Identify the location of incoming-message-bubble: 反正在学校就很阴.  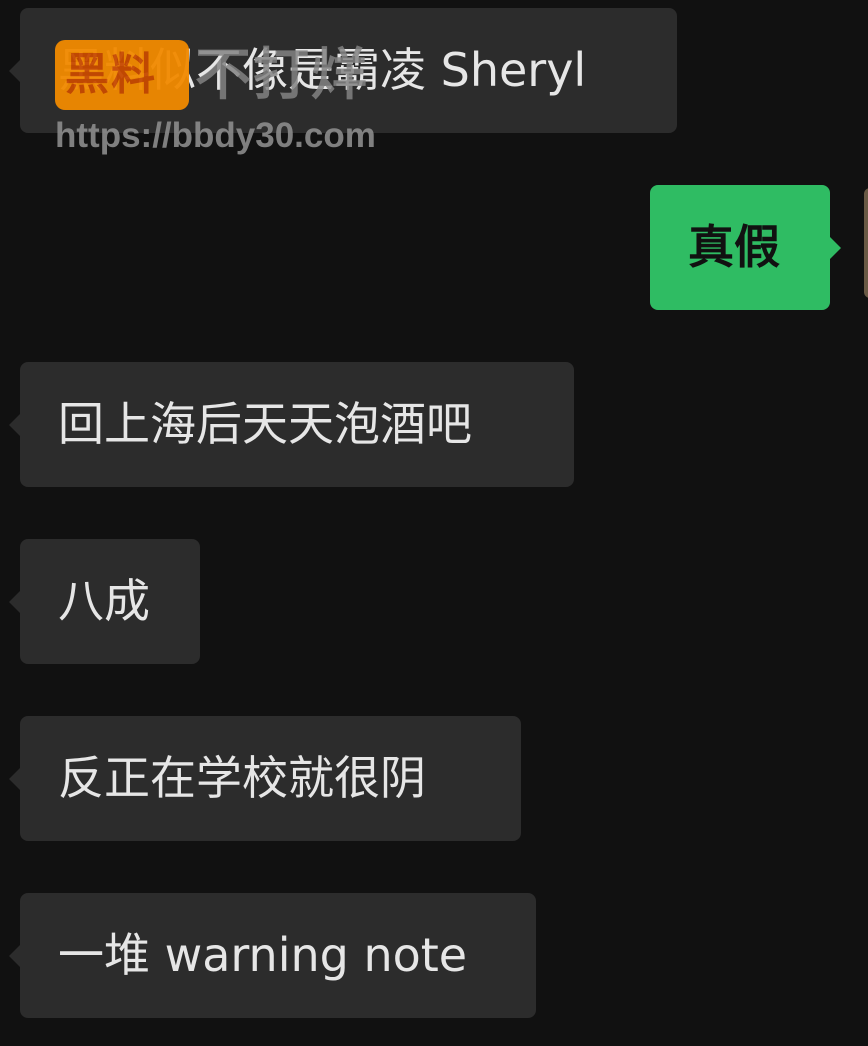
(265, 778).